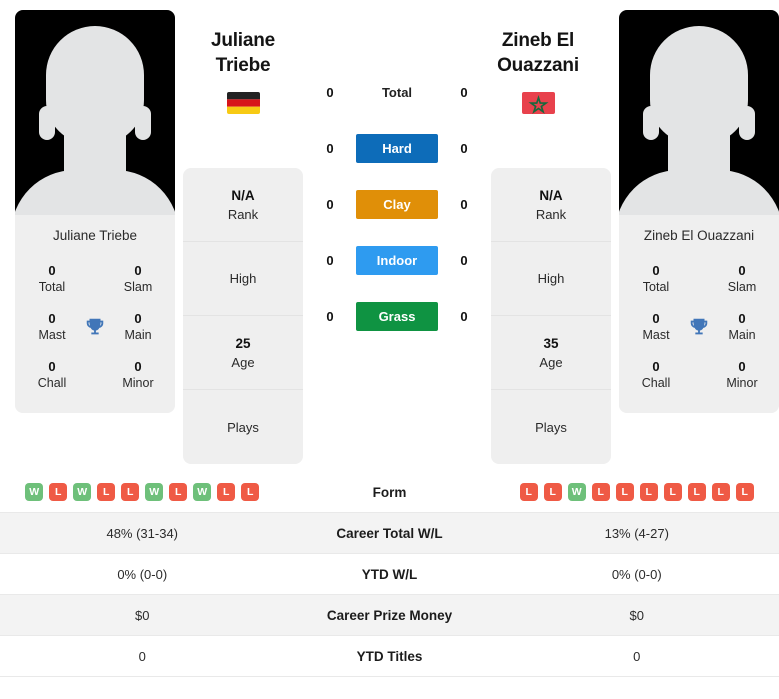 Image resolution: width=779 pixels, height=699 pixels. What do you see at coordinates (95, 375) in the screenshot?
I see `titles-row-chall-minor-left: 0 Chall 0 Minor` at bounding box center [95, 375].